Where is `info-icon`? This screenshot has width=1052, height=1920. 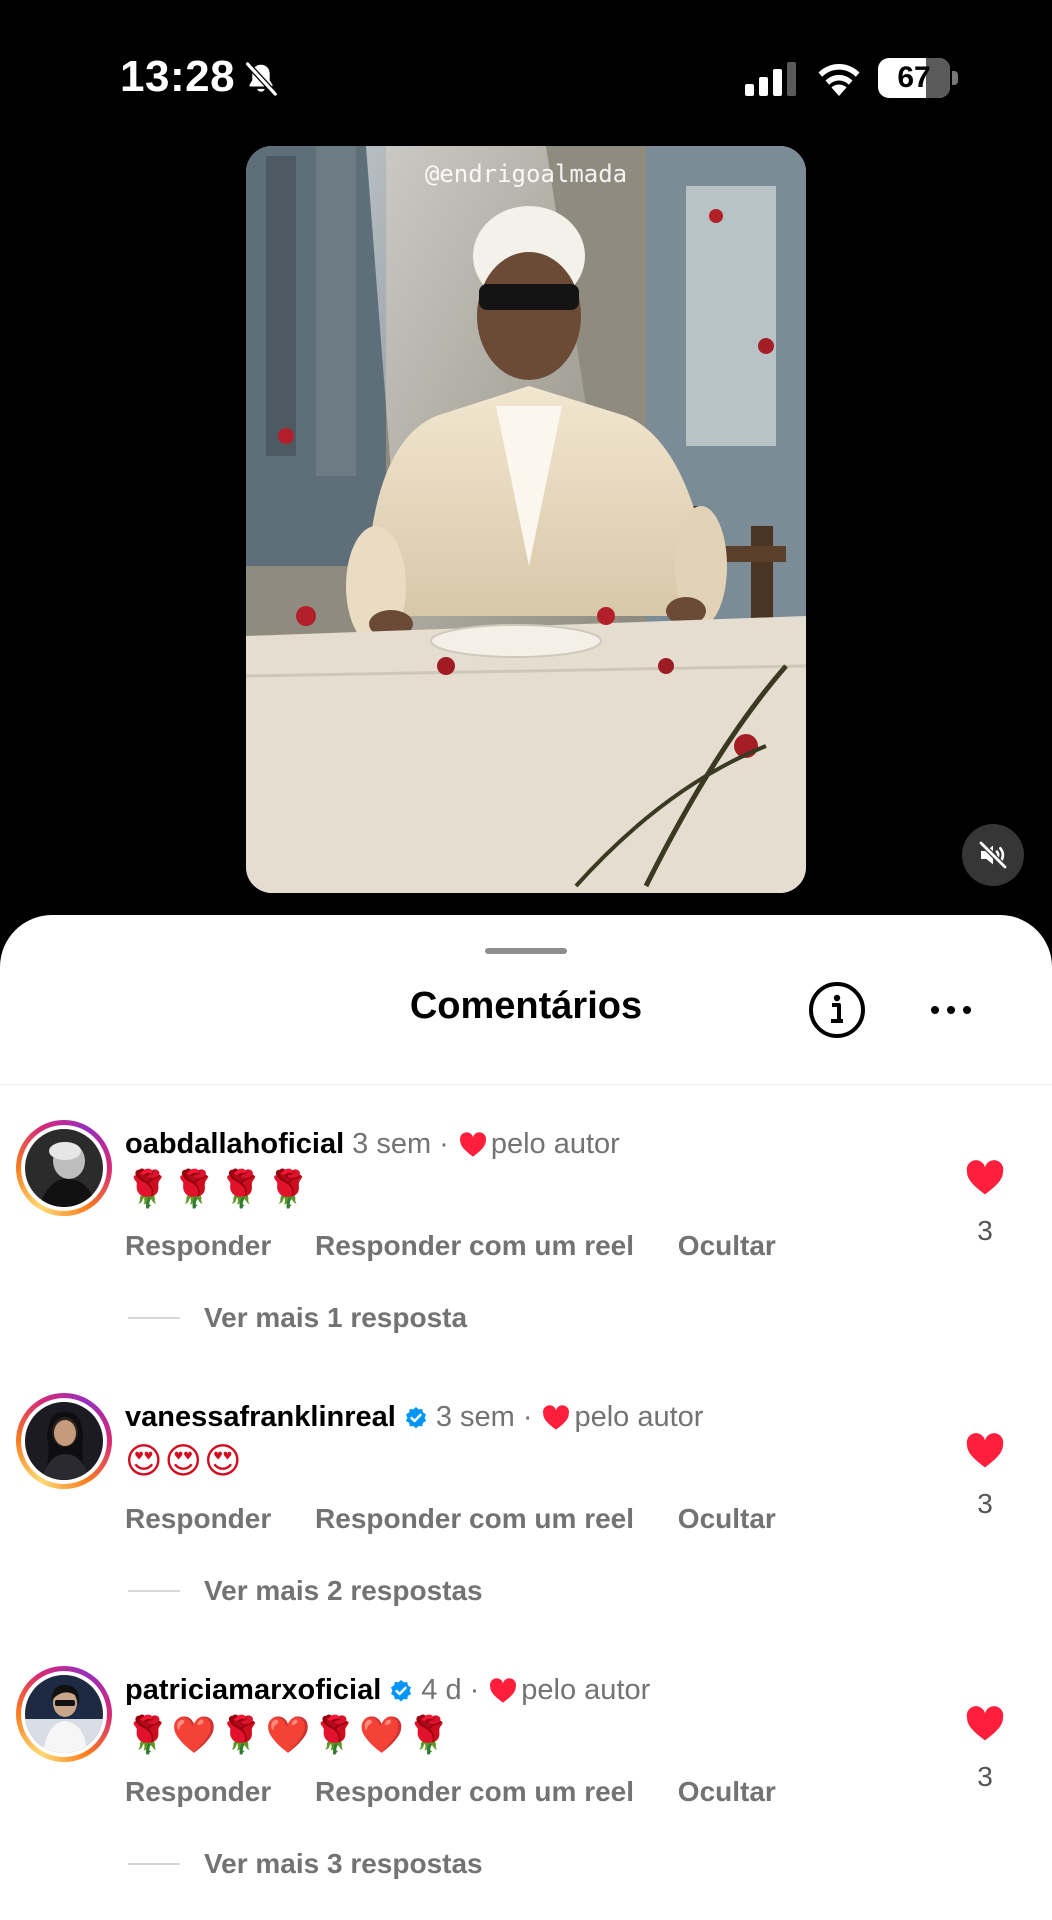
info-icon is located at coordinates (837, 1010).